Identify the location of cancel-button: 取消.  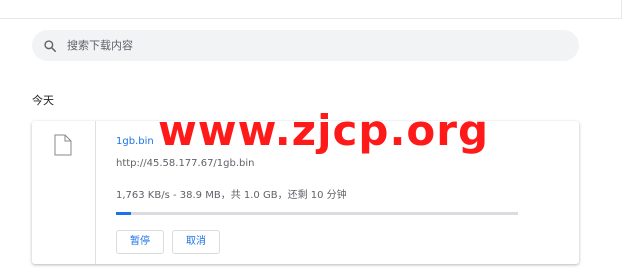
(196, 242).